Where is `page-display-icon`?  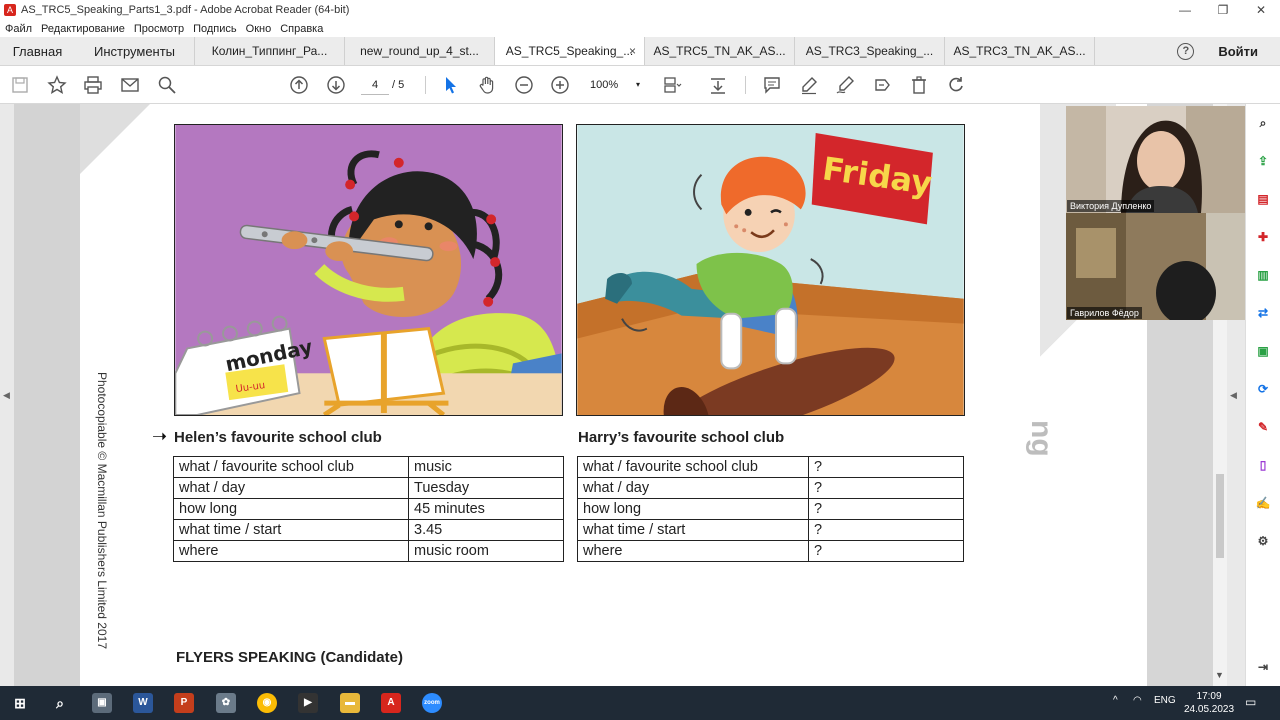 page-display-icon is located at coordinates (672, 85).